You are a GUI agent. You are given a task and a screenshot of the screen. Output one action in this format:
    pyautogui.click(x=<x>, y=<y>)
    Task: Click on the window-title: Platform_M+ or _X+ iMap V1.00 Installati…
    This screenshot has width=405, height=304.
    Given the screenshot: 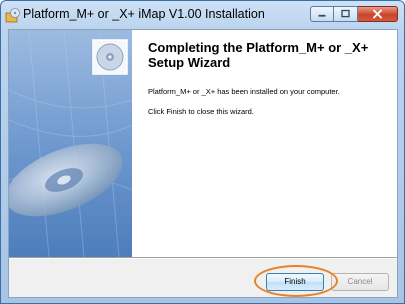 What is the action you would take?
    pyautogui.click(x=144, y=14)
    